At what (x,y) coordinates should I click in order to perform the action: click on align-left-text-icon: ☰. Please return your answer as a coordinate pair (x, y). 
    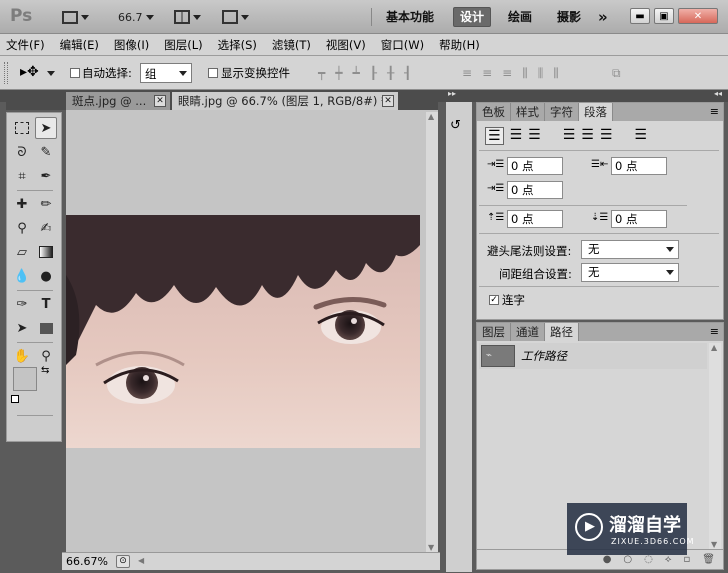
    Looking at the image, I should click on (494, 136).